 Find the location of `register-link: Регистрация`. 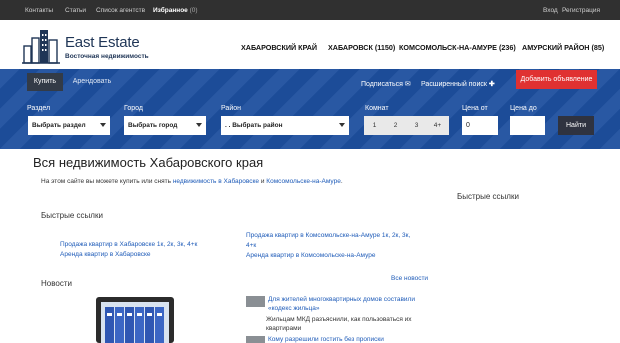

register-link: Регистрация is located at coordinates (581, 10).